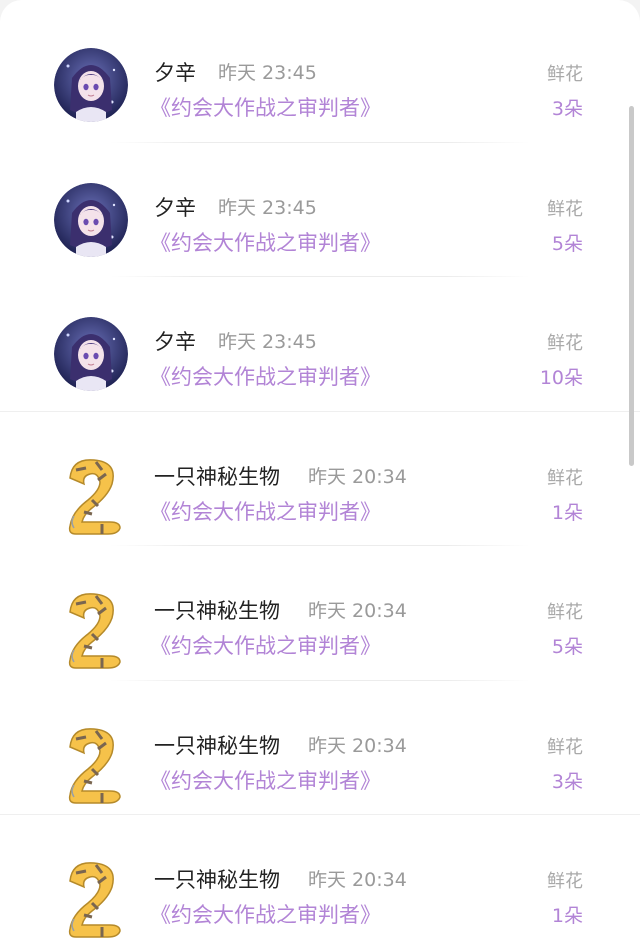 The width and height of the screenshot is (640, 949). I want to click on list-item: 一只神秘生物 昨天 20:34 《约会大作战之审判者》 鲜花 3朵, so click(320, 748).